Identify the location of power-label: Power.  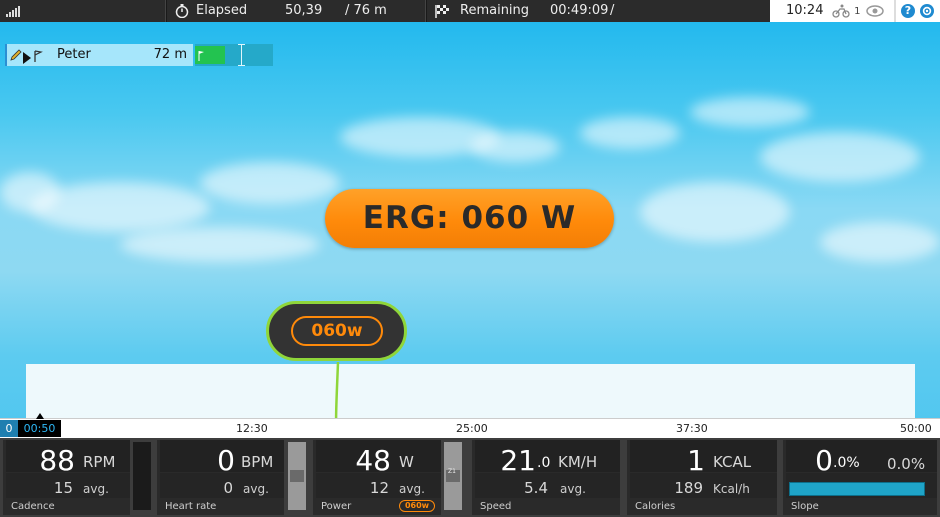
(336, 506).